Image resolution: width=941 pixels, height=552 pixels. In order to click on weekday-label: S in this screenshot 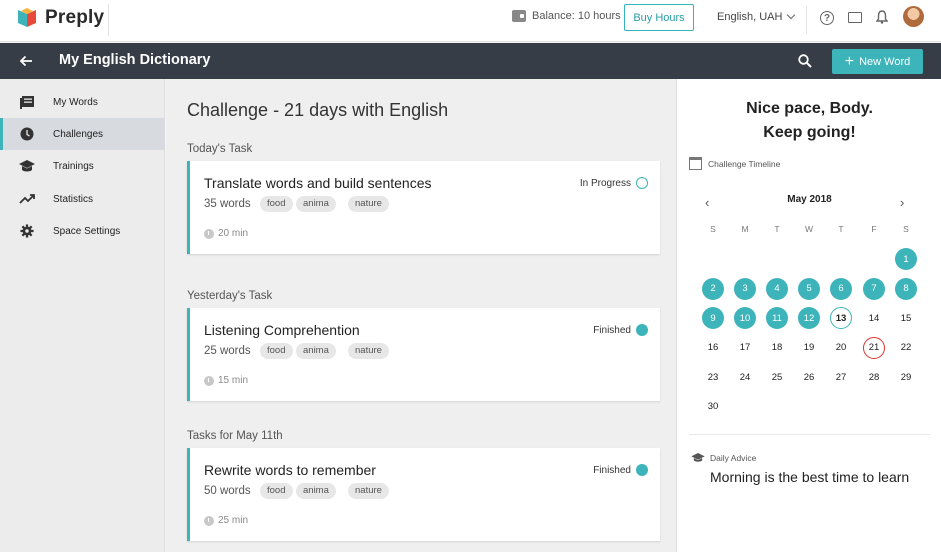, I will do `click(713, 229)`.